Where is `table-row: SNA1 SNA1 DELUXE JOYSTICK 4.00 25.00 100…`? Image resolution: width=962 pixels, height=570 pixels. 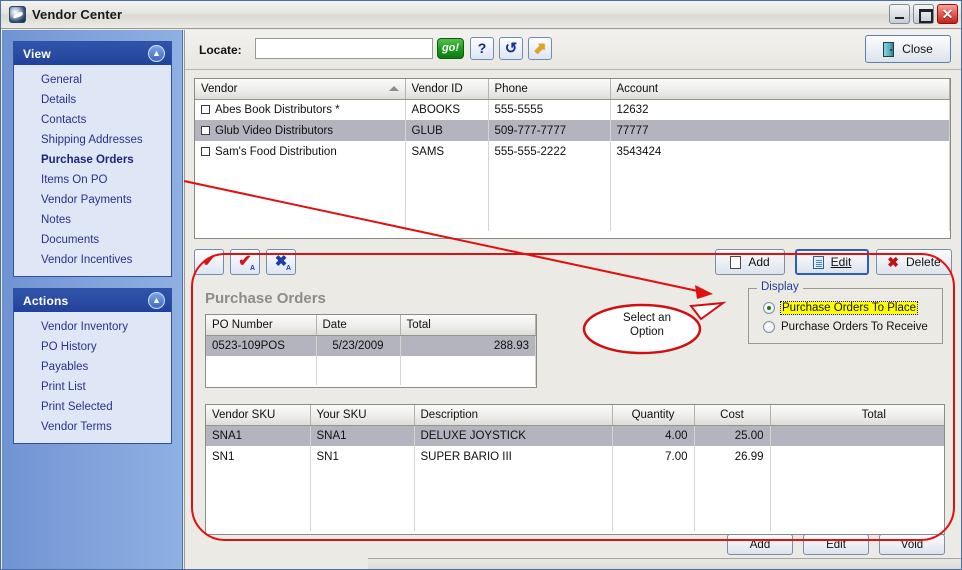
table-row: SNA1 SNA1 DELUXE JOYSTICK 4.00 25.00 100… is located at coordinates (575, 435).